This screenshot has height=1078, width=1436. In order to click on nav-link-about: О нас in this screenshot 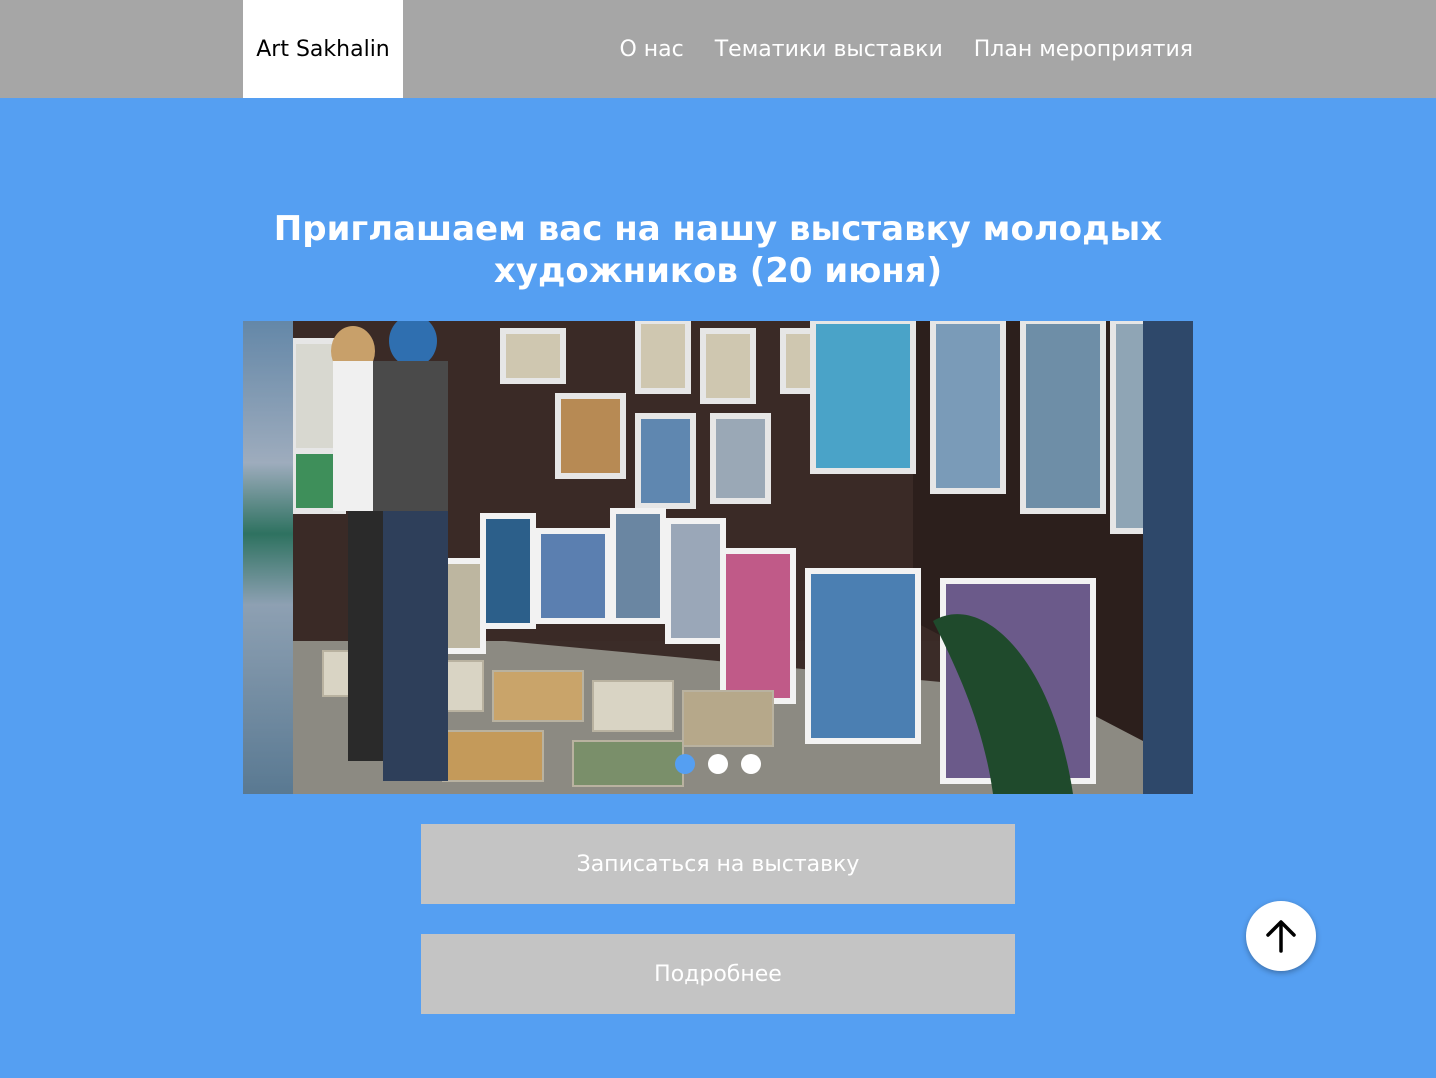, I will do `click(651, 49)`.